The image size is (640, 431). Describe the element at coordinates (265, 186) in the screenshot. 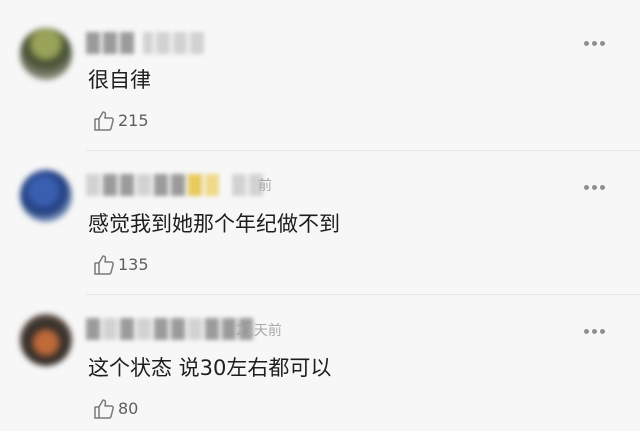

I see `comment-time: 前` at that location.